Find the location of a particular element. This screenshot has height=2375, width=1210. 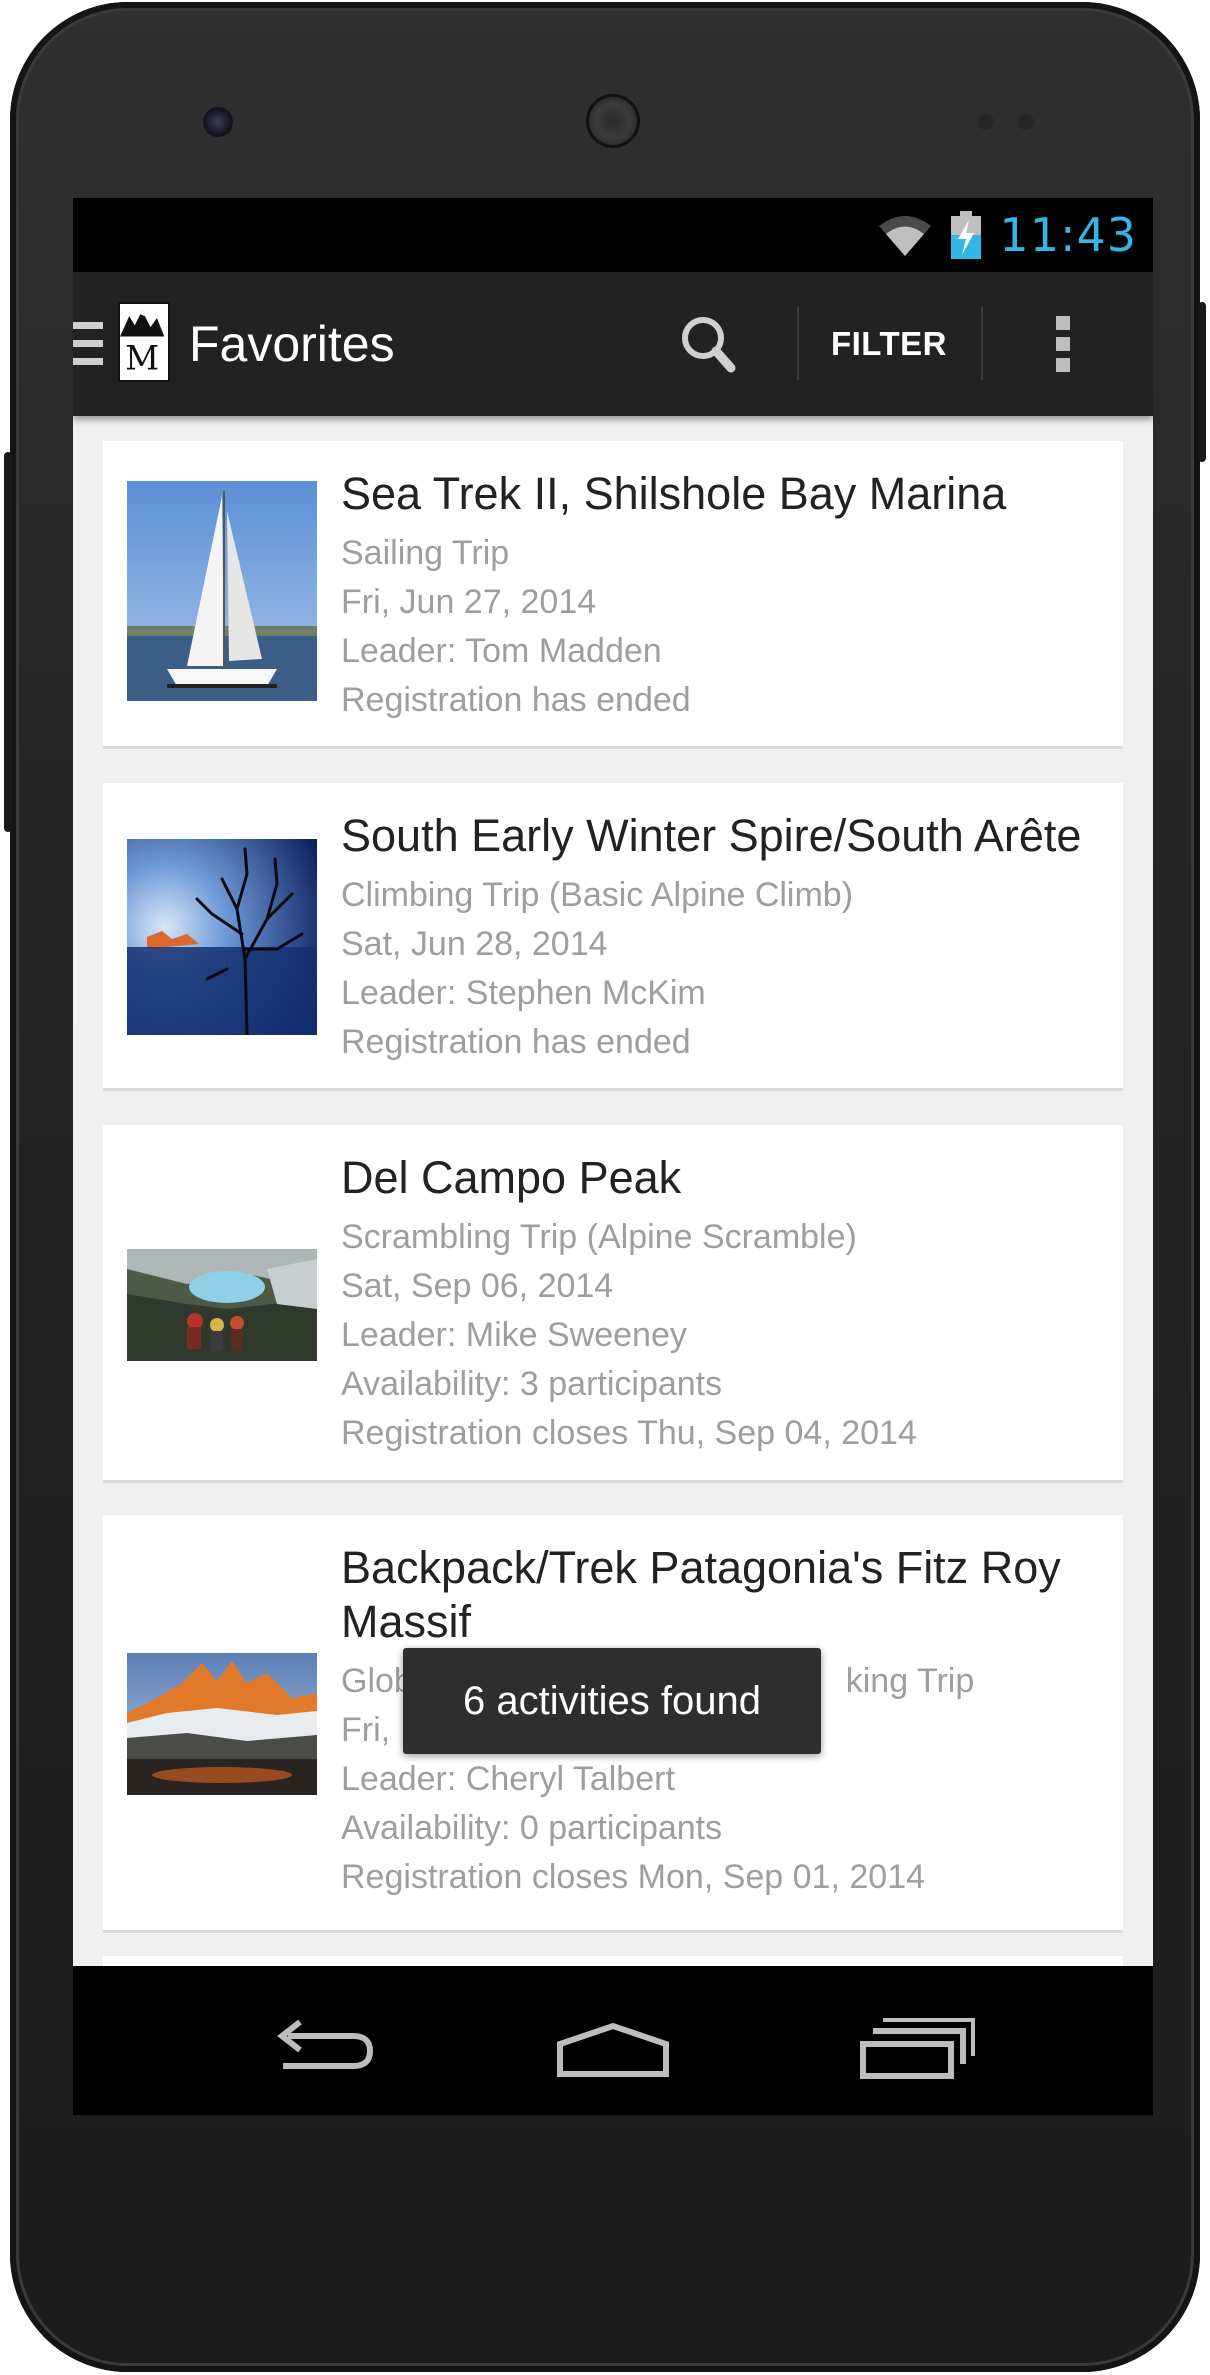

wifi-icon is located at coordinates (905, 236).